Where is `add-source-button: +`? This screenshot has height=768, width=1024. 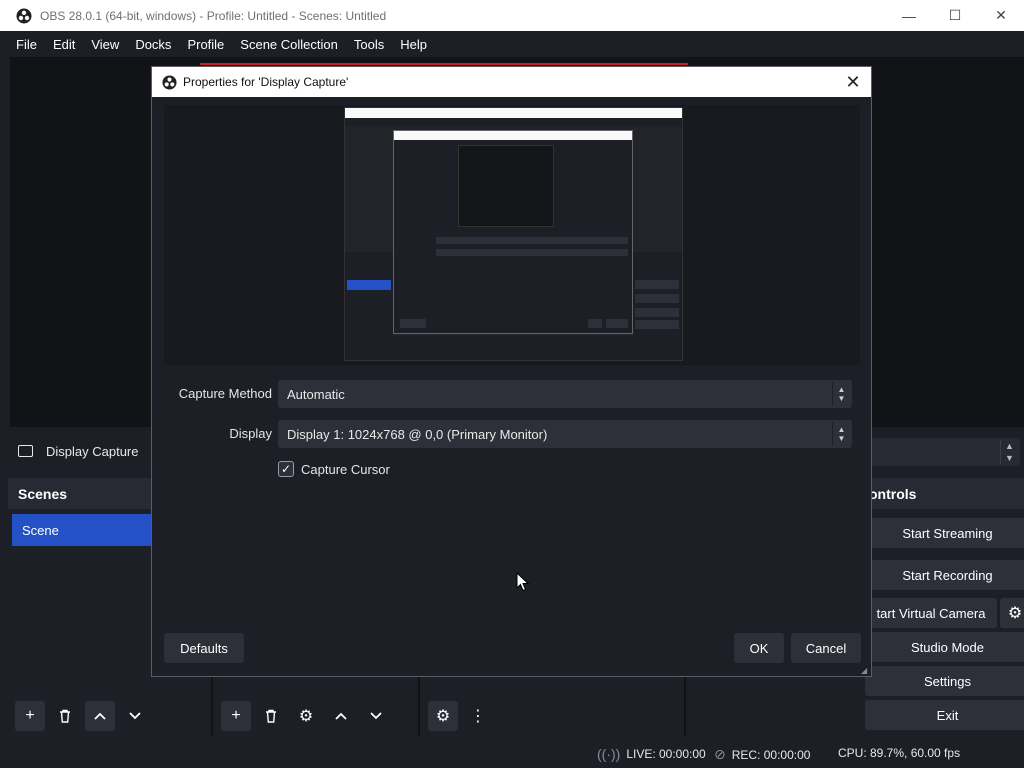 add-source-button: + is located at coordinates (236, 716).